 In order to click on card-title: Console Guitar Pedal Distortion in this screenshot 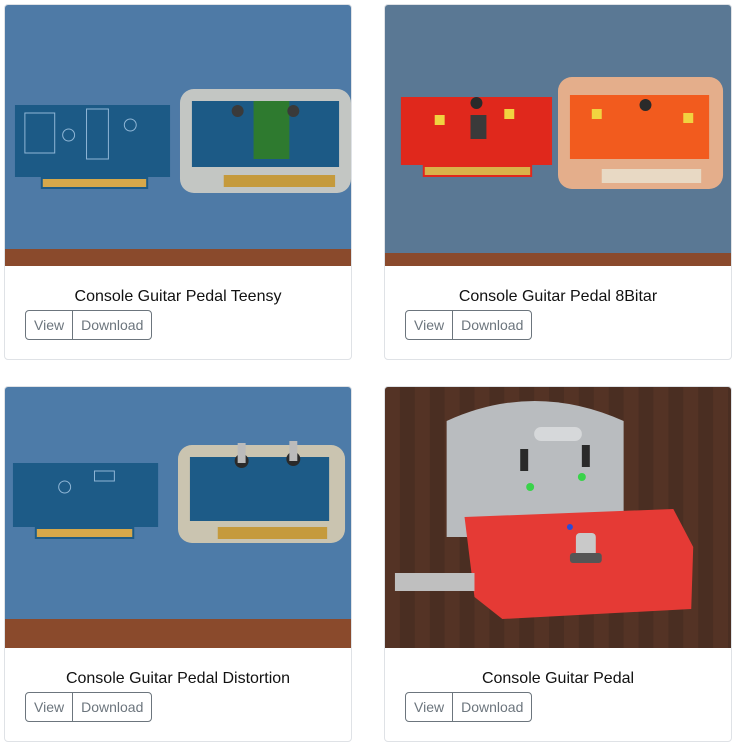, I will do `click(178, 678)`.